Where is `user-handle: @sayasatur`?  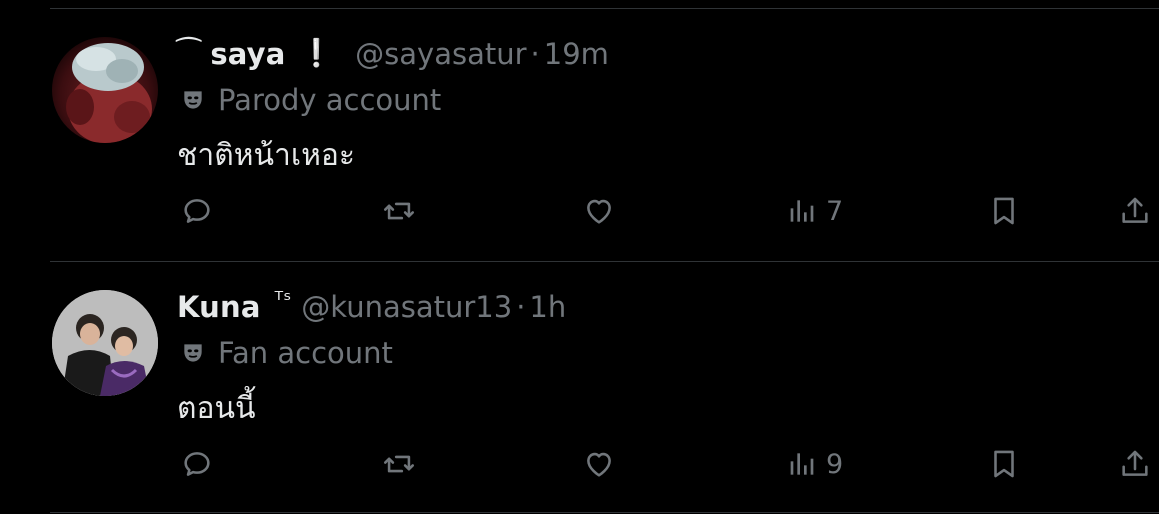
user-handle: @sayasatur is located at coordinates (440, 54).